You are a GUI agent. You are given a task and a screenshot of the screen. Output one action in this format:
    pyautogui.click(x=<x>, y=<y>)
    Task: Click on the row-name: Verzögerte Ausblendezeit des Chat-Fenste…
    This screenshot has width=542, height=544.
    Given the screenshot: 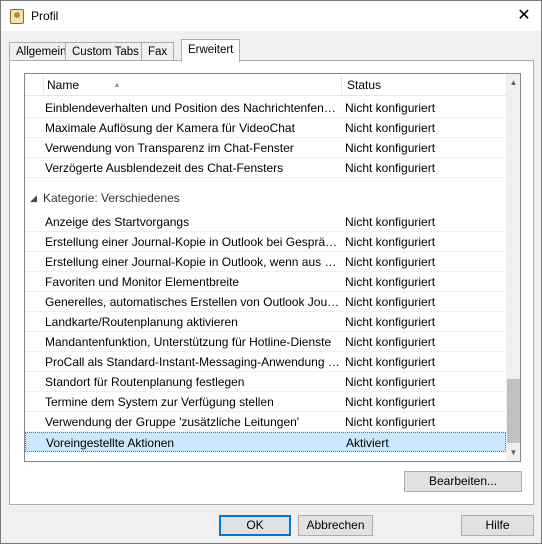 What is the action you would take?
    pyautogui.click(x=164, y=168)
    